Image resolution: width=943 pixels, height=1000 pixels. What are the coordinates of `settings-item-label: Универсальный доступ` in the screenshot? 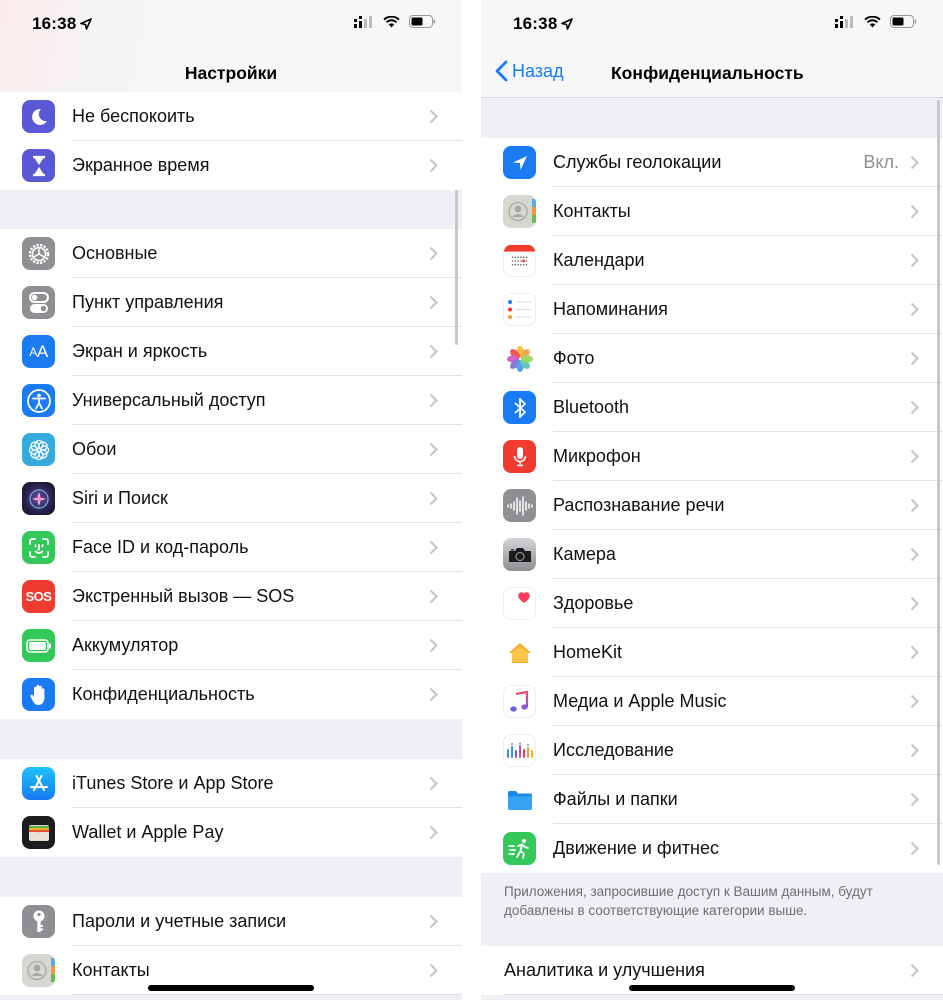 It's located at (169, 400).